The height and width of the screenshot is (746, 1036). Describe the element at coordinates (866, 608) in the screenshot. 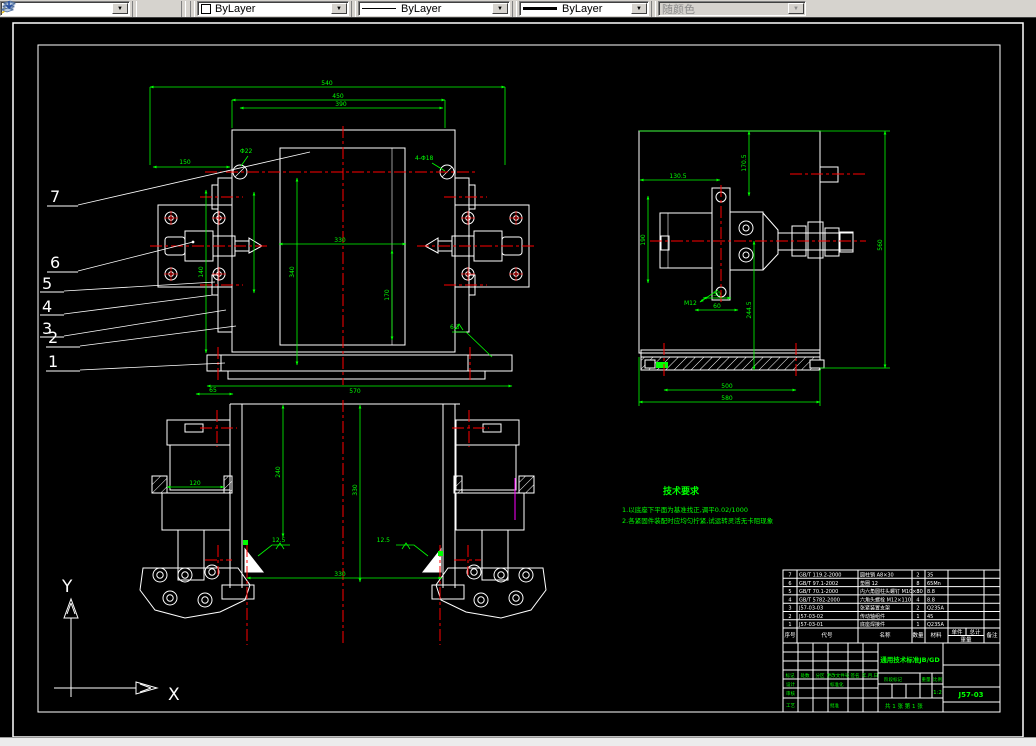

I see `bom-row: 3 J57-03-03 张紧装置支架 2 Q235A` at that location.